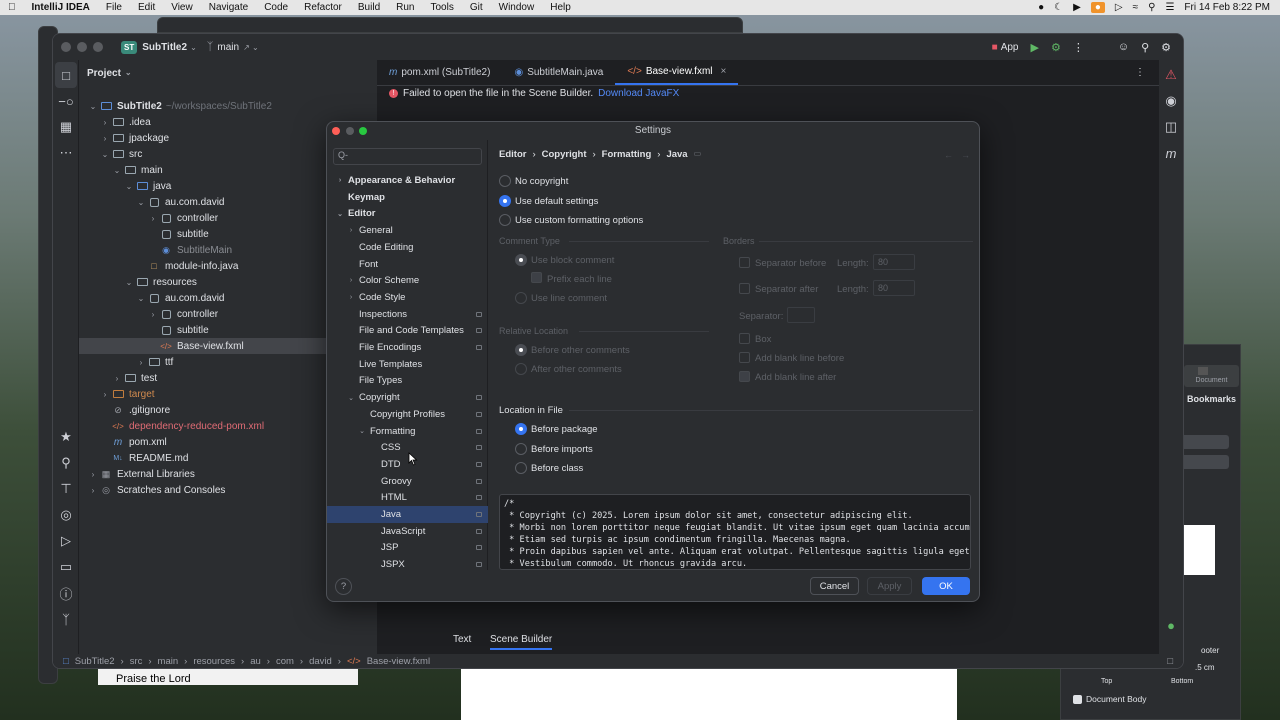  I want to click on search-everywhere-icon: ⚲, so click(1145, 47).